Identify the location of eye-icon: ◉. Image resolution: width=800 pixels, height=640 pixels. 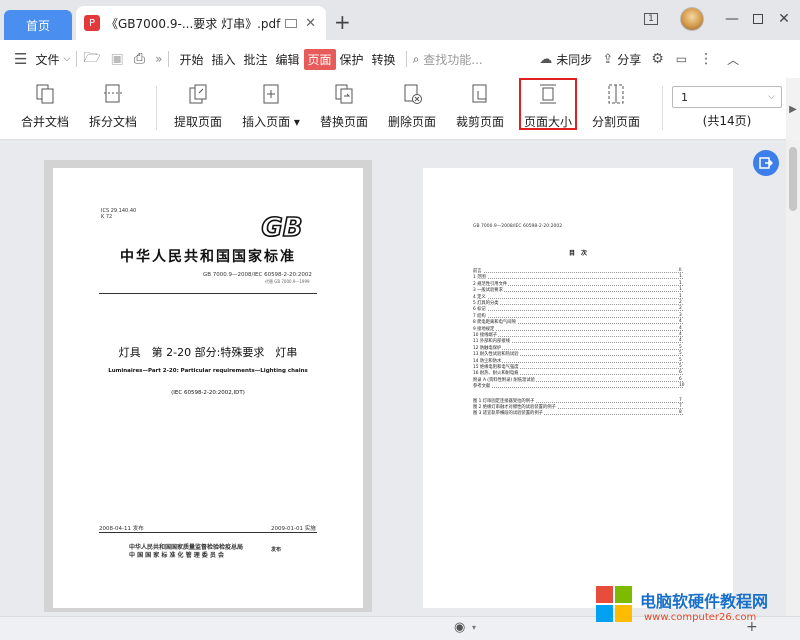
(459, 627).